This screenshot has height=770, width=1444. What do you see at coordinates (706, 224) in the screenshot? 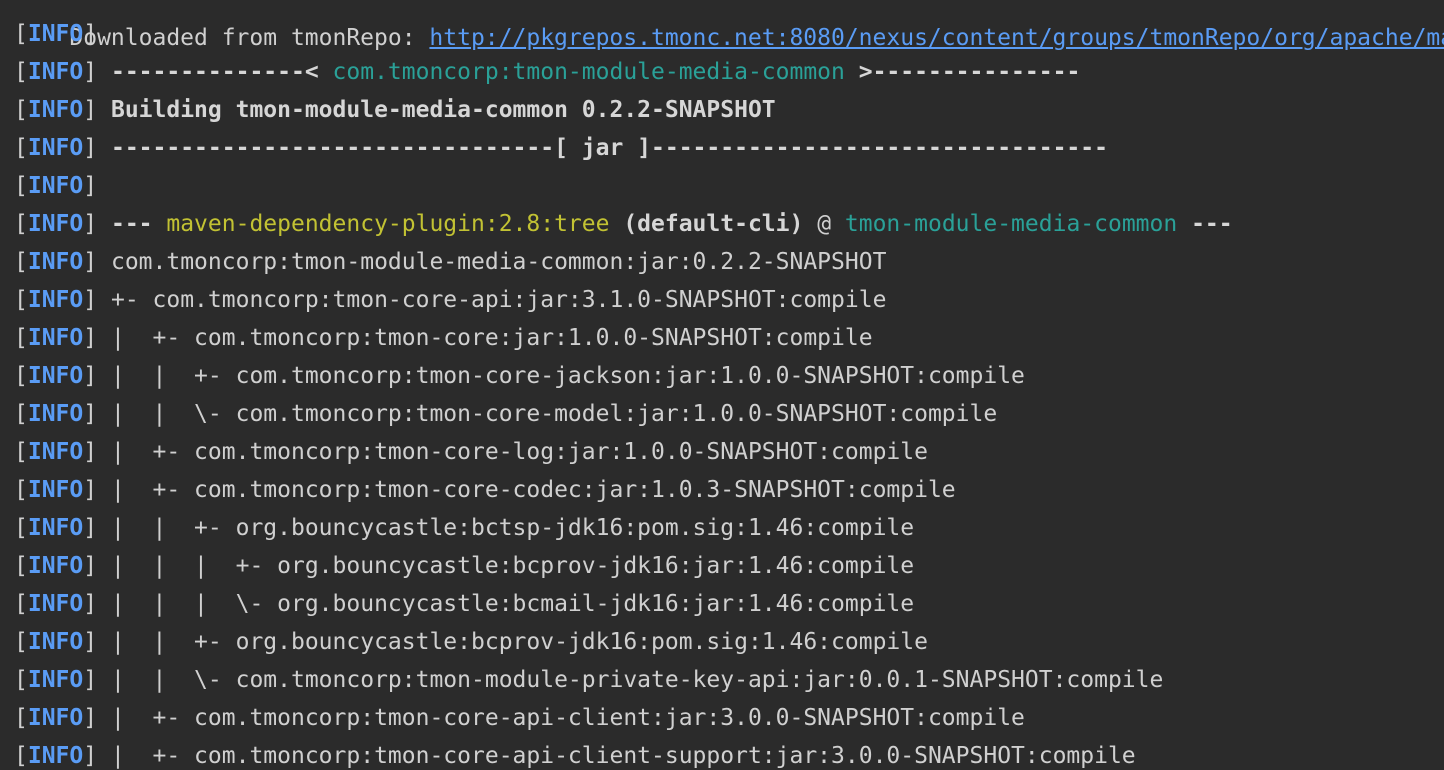
I see `log-segment: (default-cli)` at bounding box center [706, 224].